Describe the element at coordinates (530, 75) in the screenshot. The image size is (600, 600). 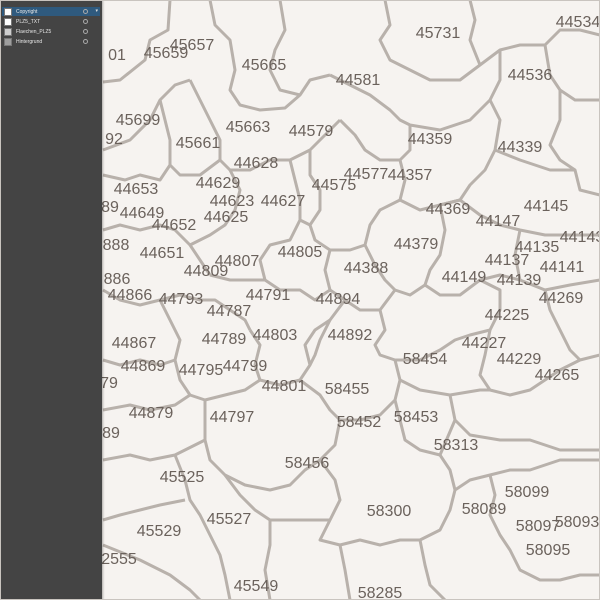
I see `postcode-label: 44536` at that location.